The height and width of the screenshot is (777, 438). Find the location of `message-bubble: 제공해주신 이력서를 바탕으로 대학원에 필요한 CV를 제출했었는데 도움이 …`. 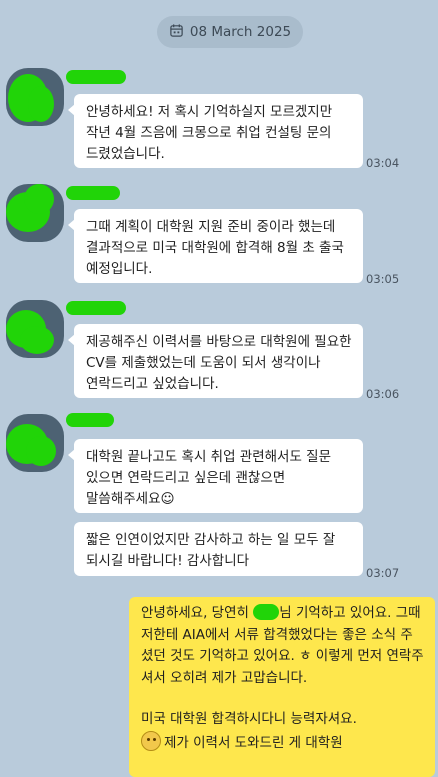

message-bubble: 제공해주신 이력서를 바탕으로 대학원에 필요한 CV를 제출했었는데 도움이 … is located at coordinates (215, 361).